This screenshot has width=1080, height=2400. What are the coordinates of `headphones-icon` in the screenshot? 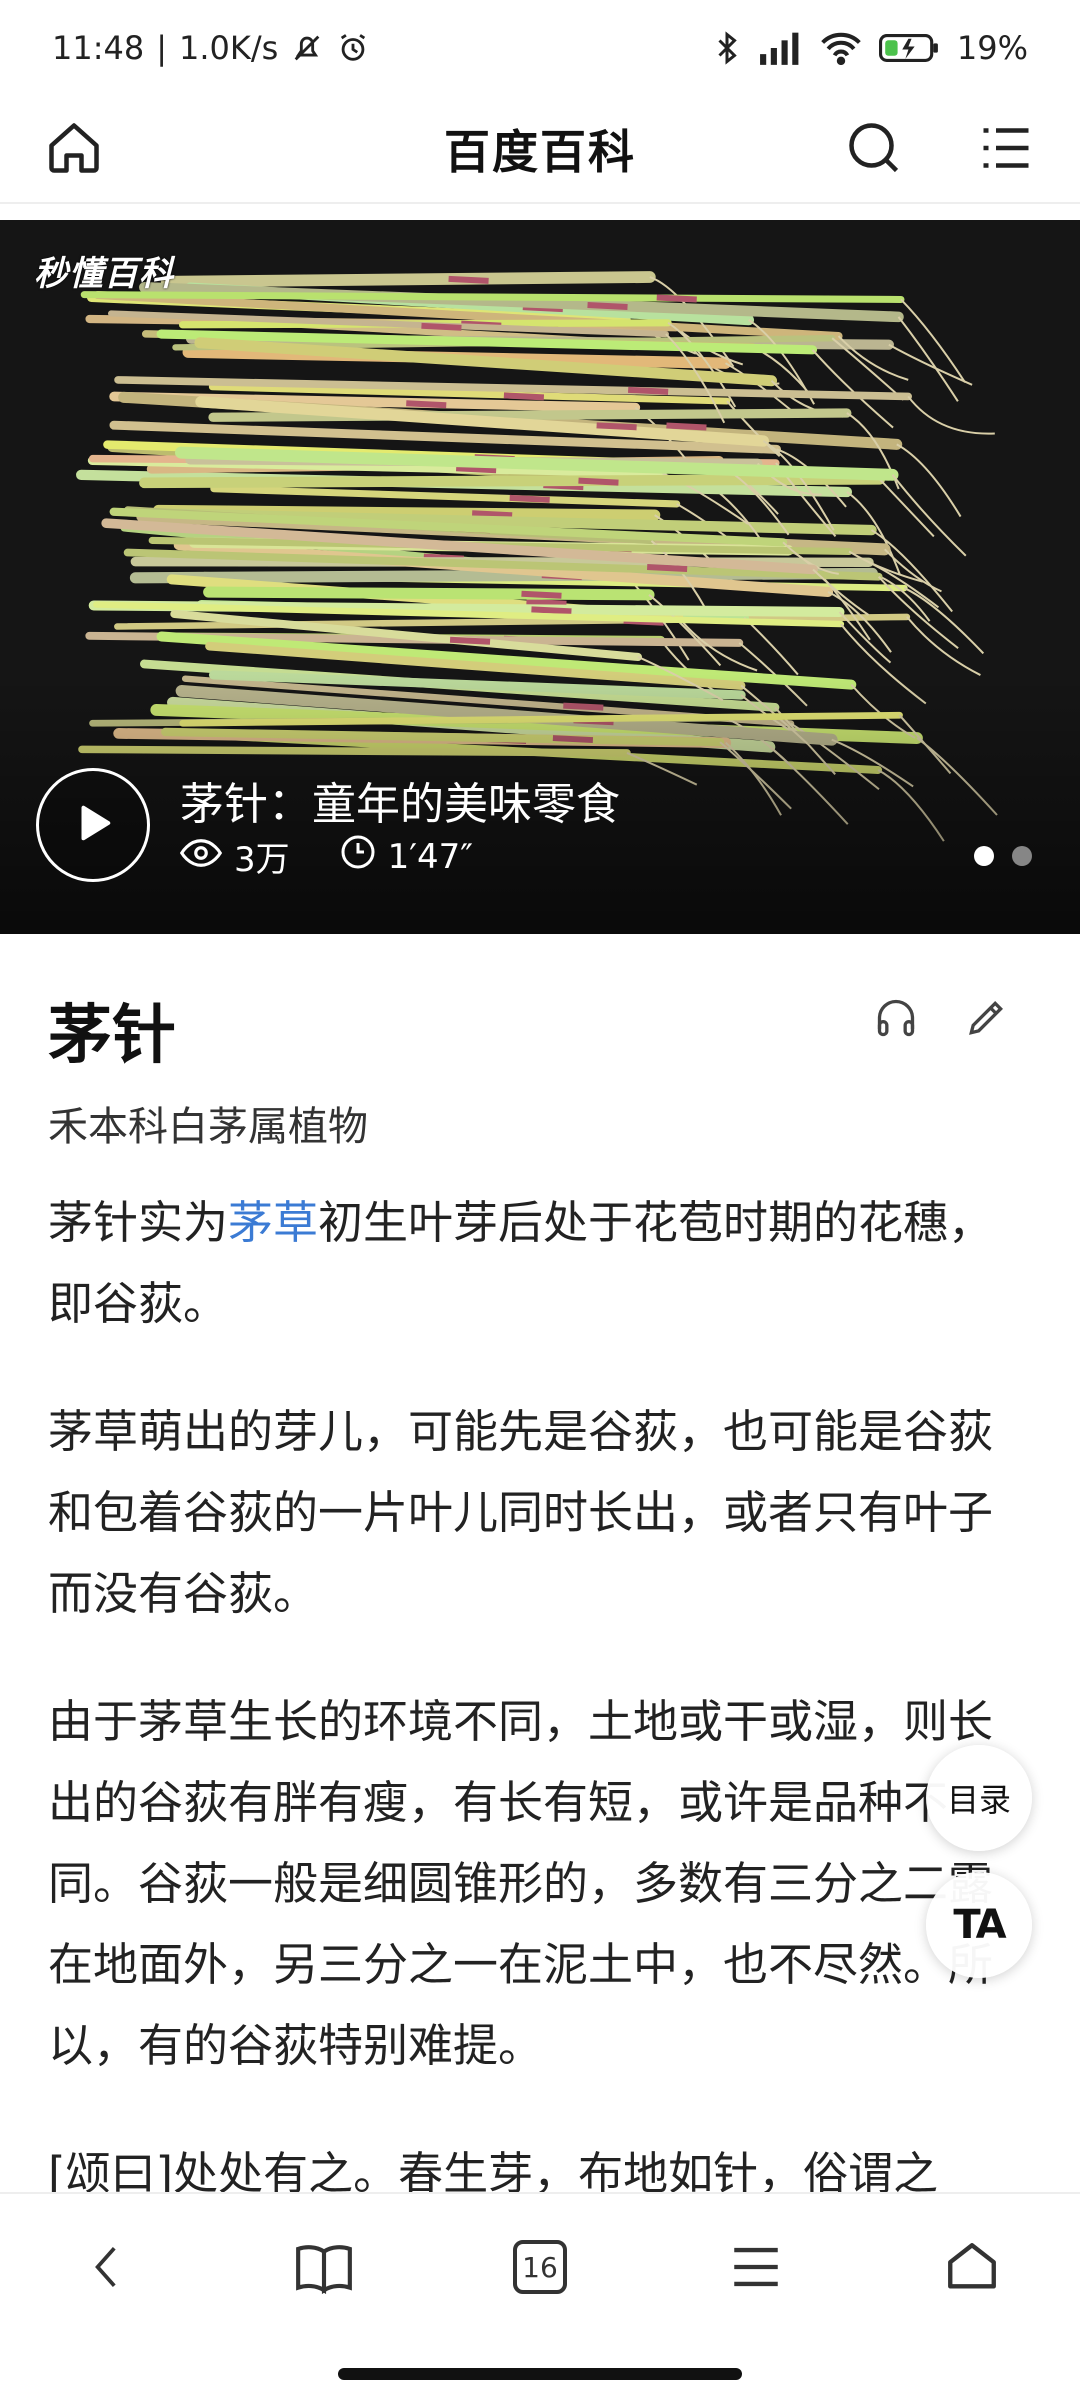 It's located at (896, 1018).